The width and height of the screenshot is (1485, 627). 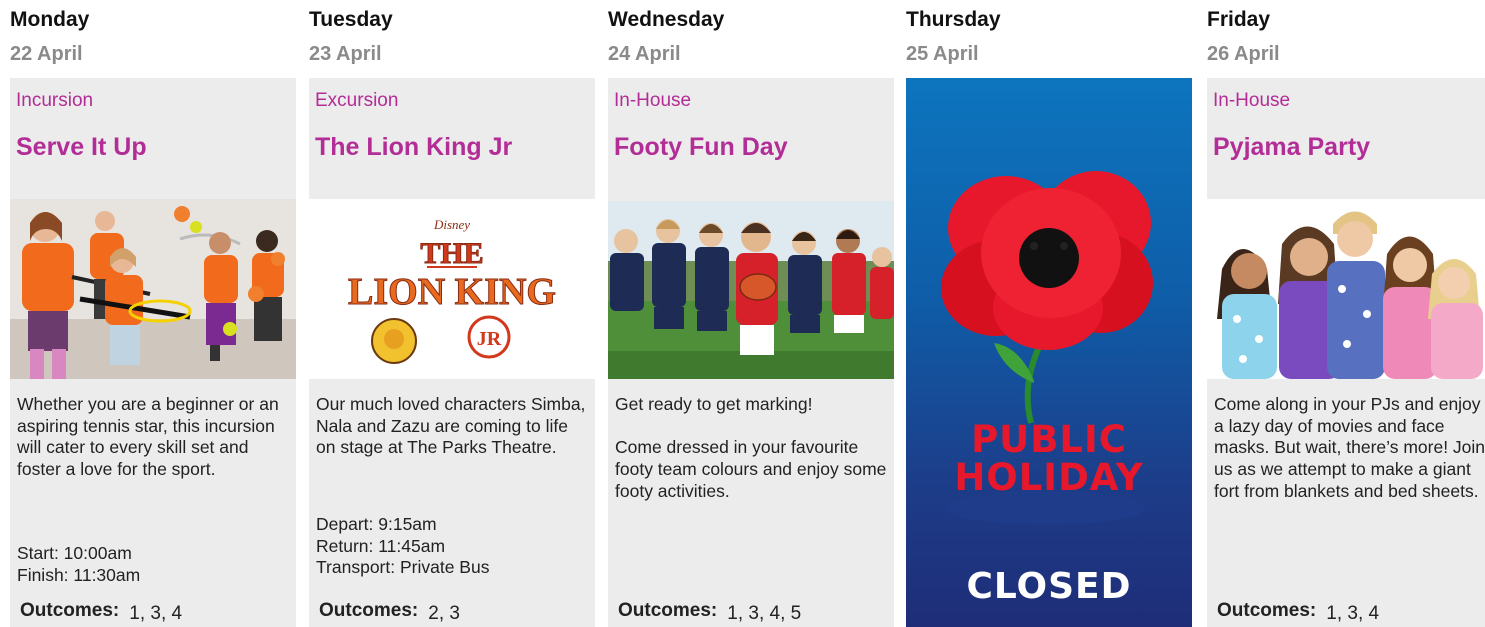 I want to click on day-name: Thursday, so click(x=953, y=19).